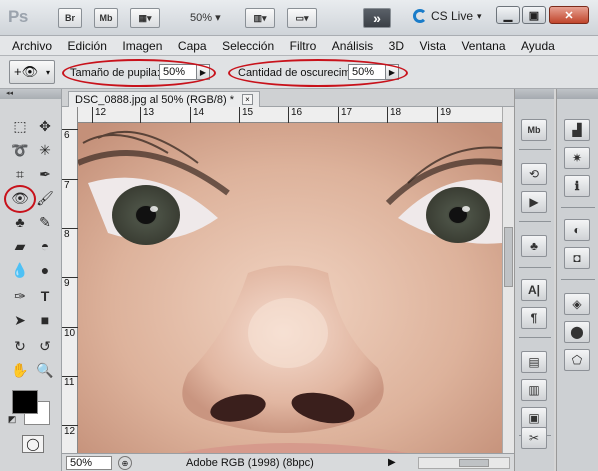 This screenshot has width=598, height=471. I want to click on notes-panel-icon: ▤, so click(534, 362).